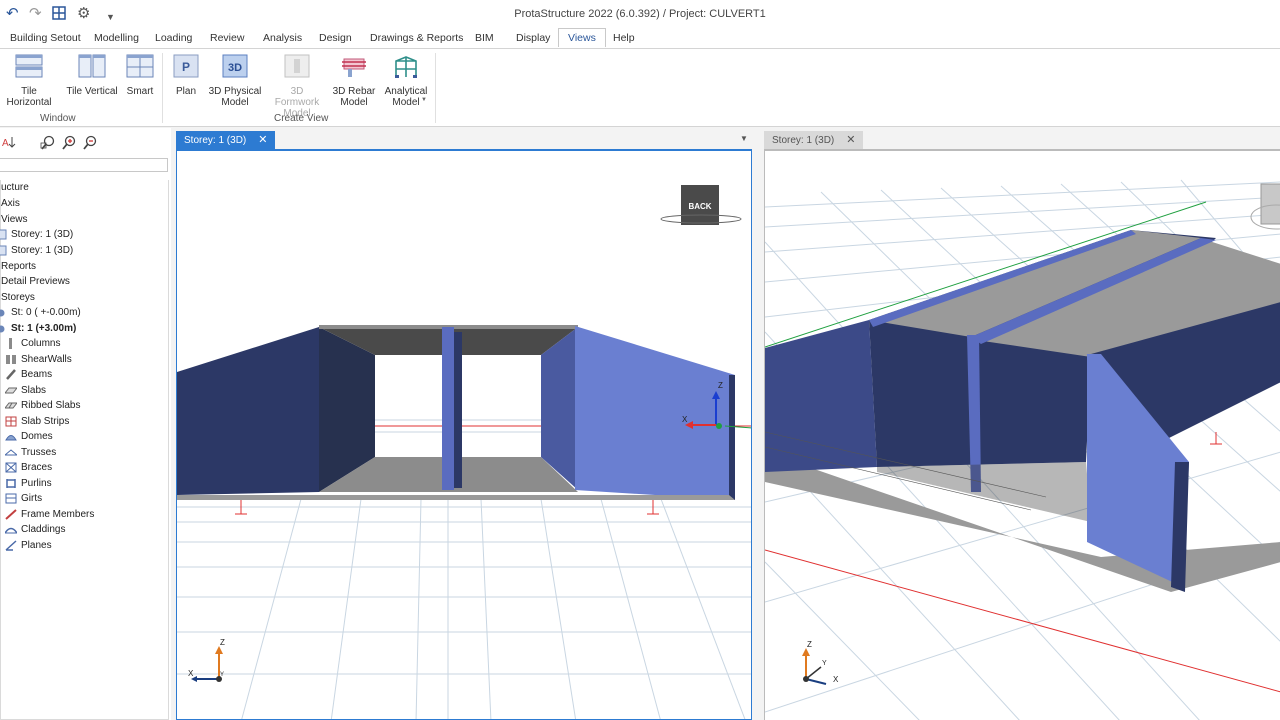 The image size is (1280, 720). I want to click on smart-button: Smart, so click(140, 75).